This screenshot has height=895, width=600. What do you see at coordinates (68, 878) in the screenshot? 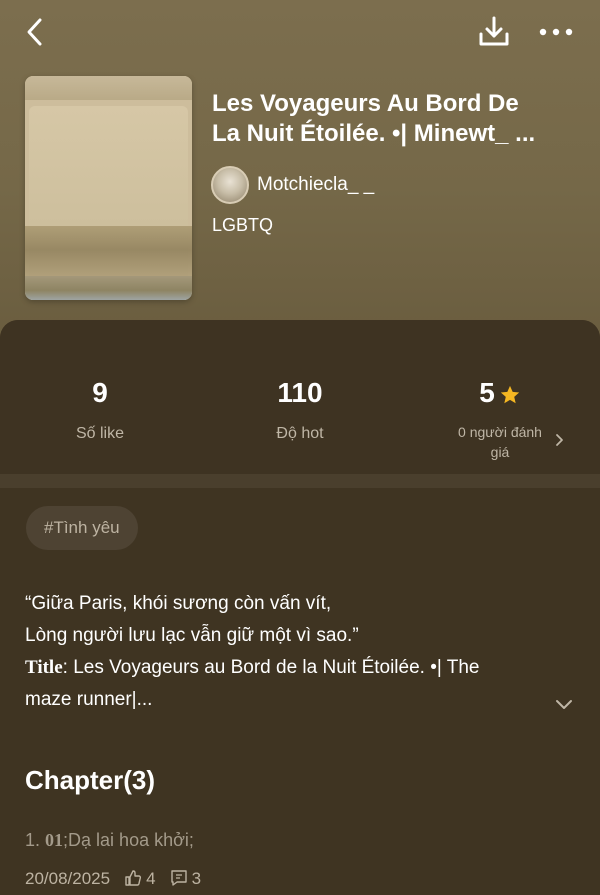
I see `chapter-date: 20/08/2025` at bounding box center [68, 878].